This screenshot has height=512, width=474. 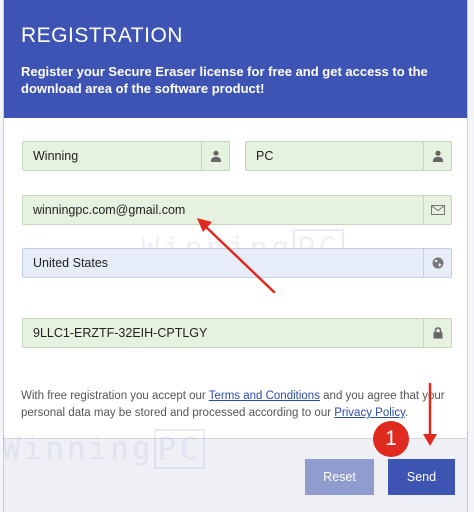 I want to click on country-value: United States, so click(x=71, y=263).